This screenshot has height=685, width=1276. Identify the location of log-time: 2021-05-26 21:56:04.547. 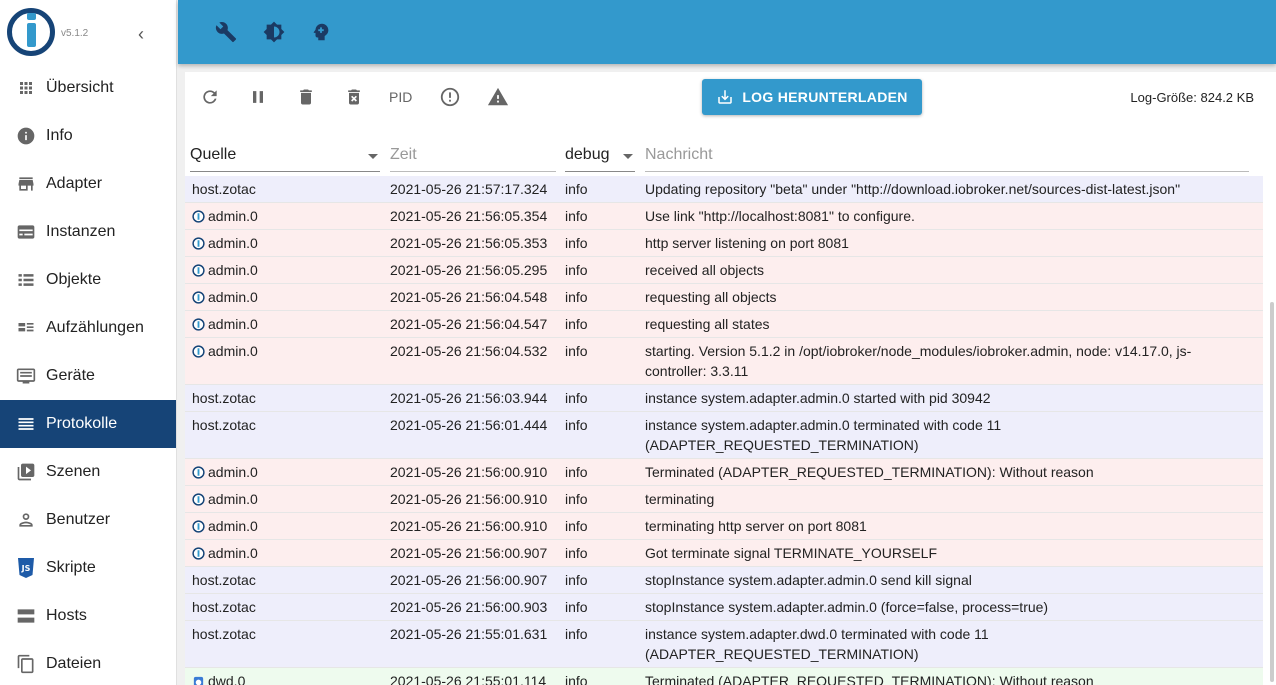
(469, 324).